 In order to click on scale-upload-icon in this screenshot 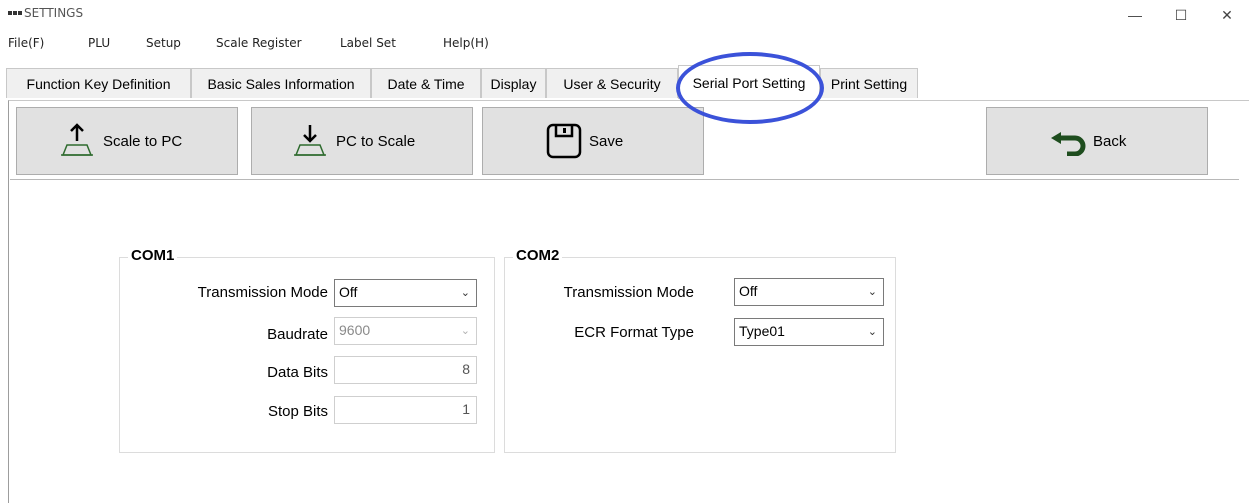, I will do `click(77, 139)`.